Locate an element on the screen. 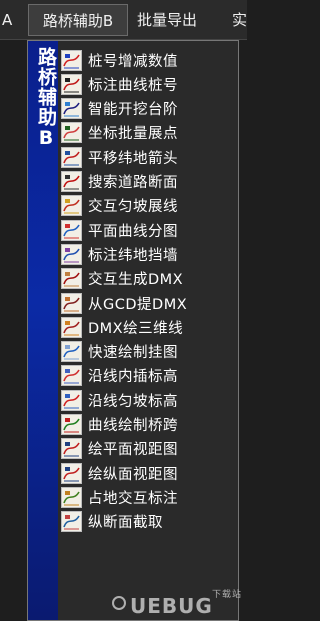 This screenshot has height=621, width=320. menu-item-partial-left: A is located at coordinates (7, 20).